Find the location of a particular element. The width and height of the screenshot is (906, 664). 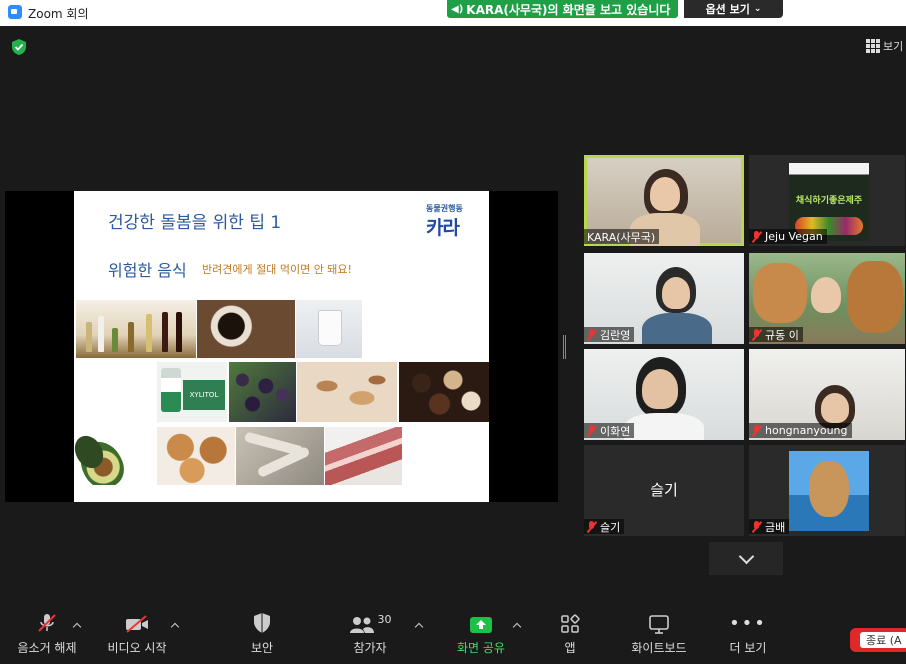

whiteboard-icon is located at coordinates (659, 624).